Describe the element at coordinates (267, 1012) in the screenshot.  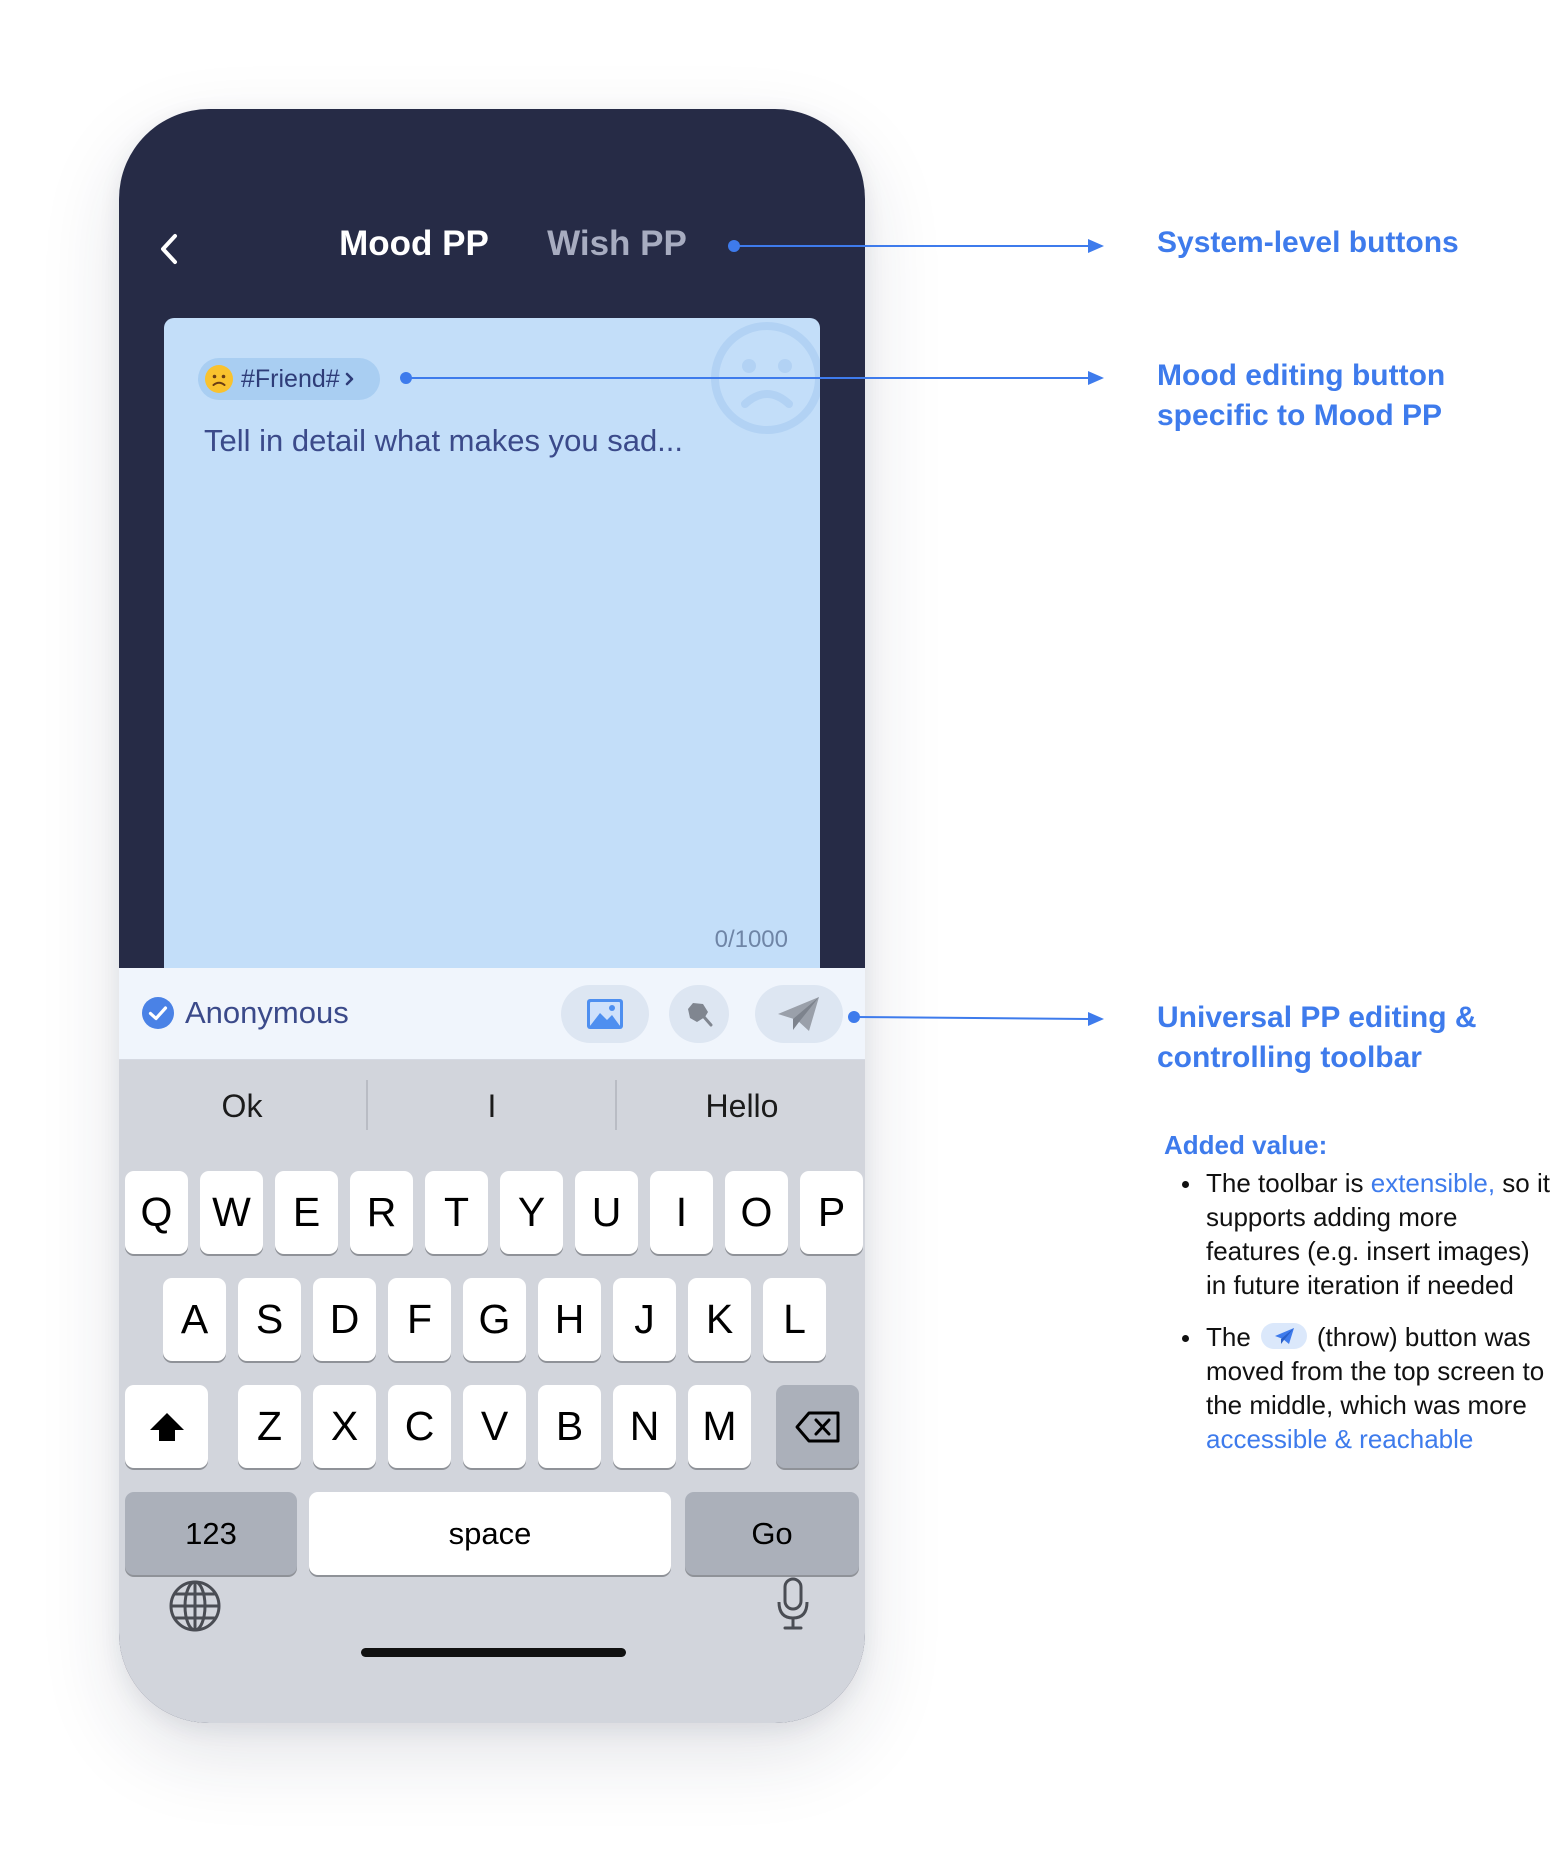
I see `anonymous-label: Anonymous` at that location.